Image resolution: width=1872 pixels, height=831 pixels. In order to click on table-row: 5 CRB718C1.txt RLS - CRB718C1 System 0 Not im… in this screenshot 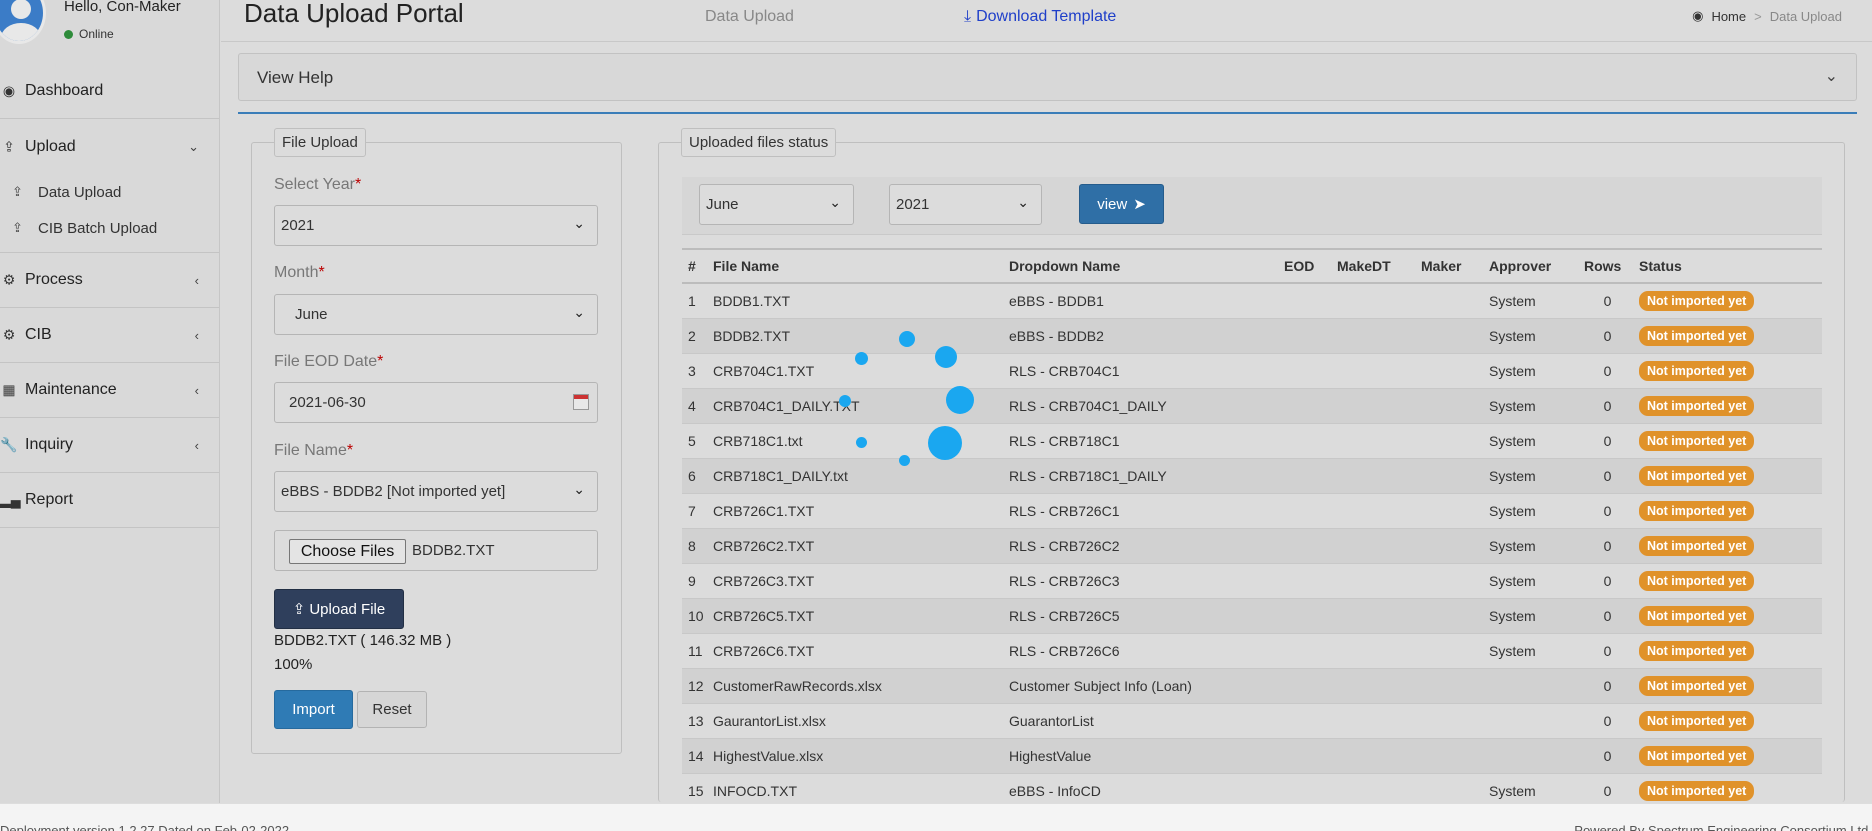, I will do `click(1252, 441)`.